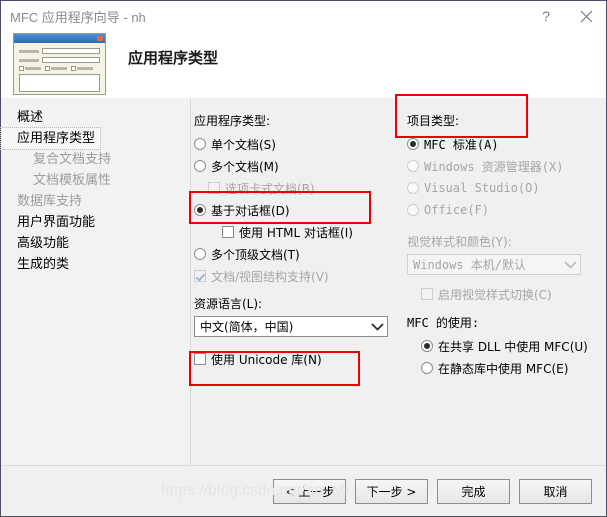  Describe the element at coordinates (50, 201) in the screenshot. I see `sidebar-item-database: 数据库支持` at that location.